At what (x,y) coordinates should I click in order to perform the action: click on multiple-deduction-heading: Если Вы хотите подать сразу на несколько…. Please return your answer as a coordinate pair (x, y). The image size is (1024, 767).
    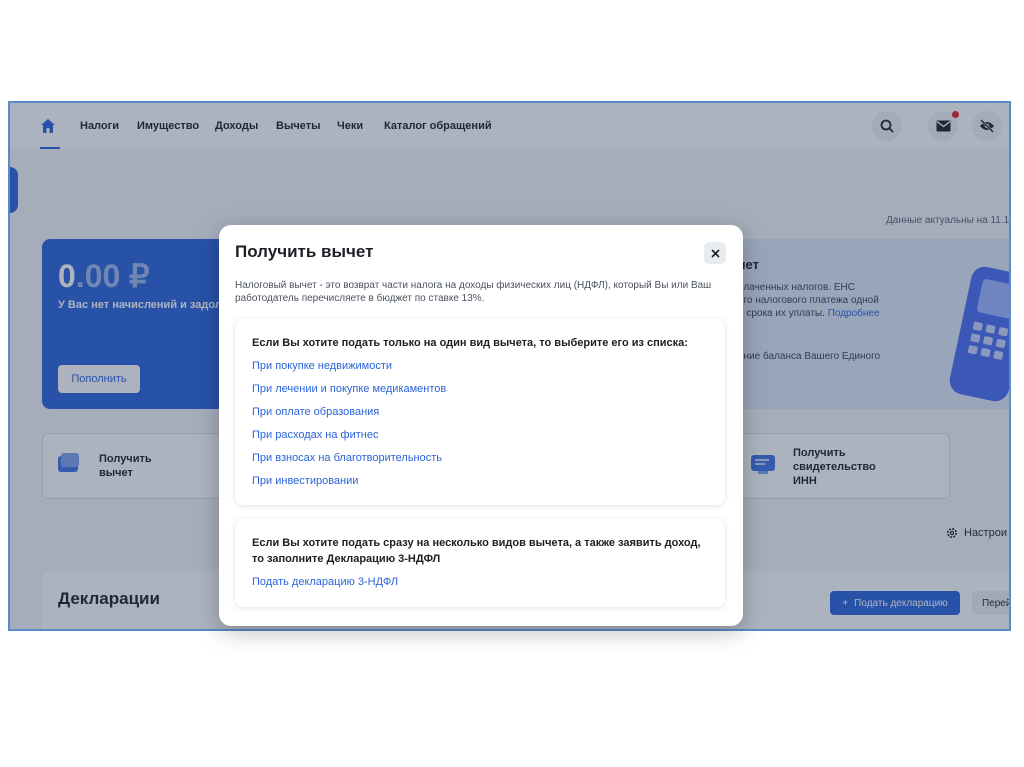
    Looking at the image, I should click on (476, 551).